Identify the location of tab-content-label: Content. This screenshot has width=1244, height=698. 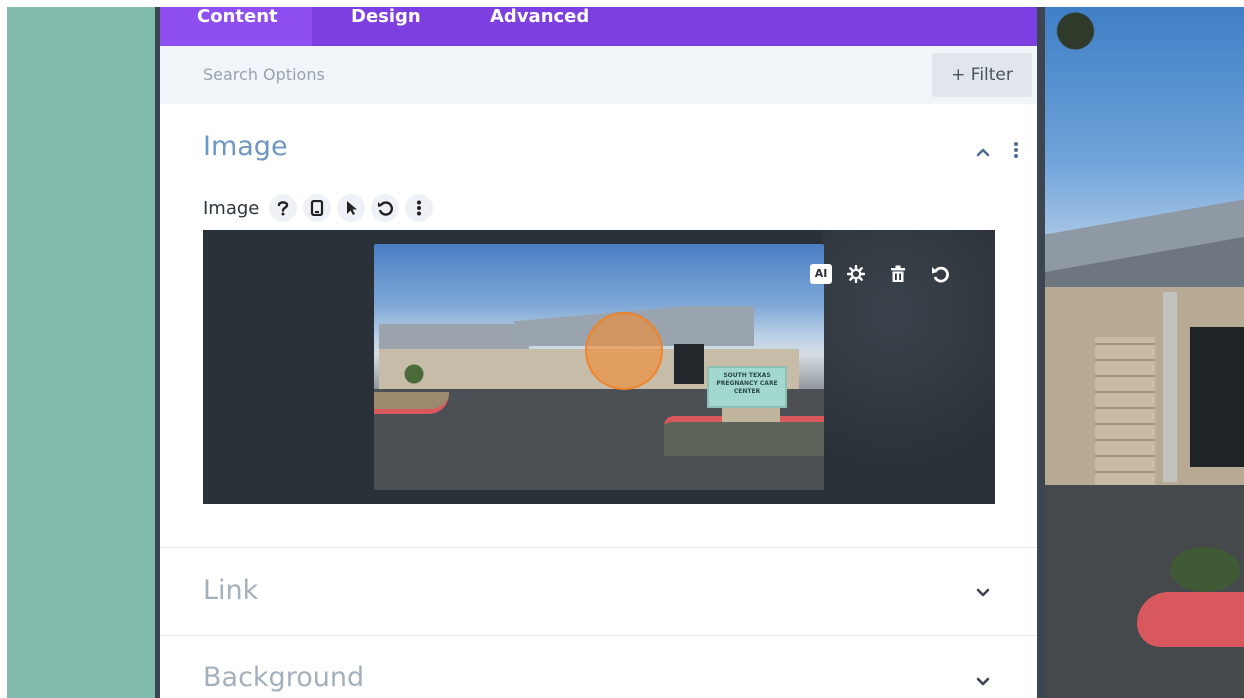
(237, 17).